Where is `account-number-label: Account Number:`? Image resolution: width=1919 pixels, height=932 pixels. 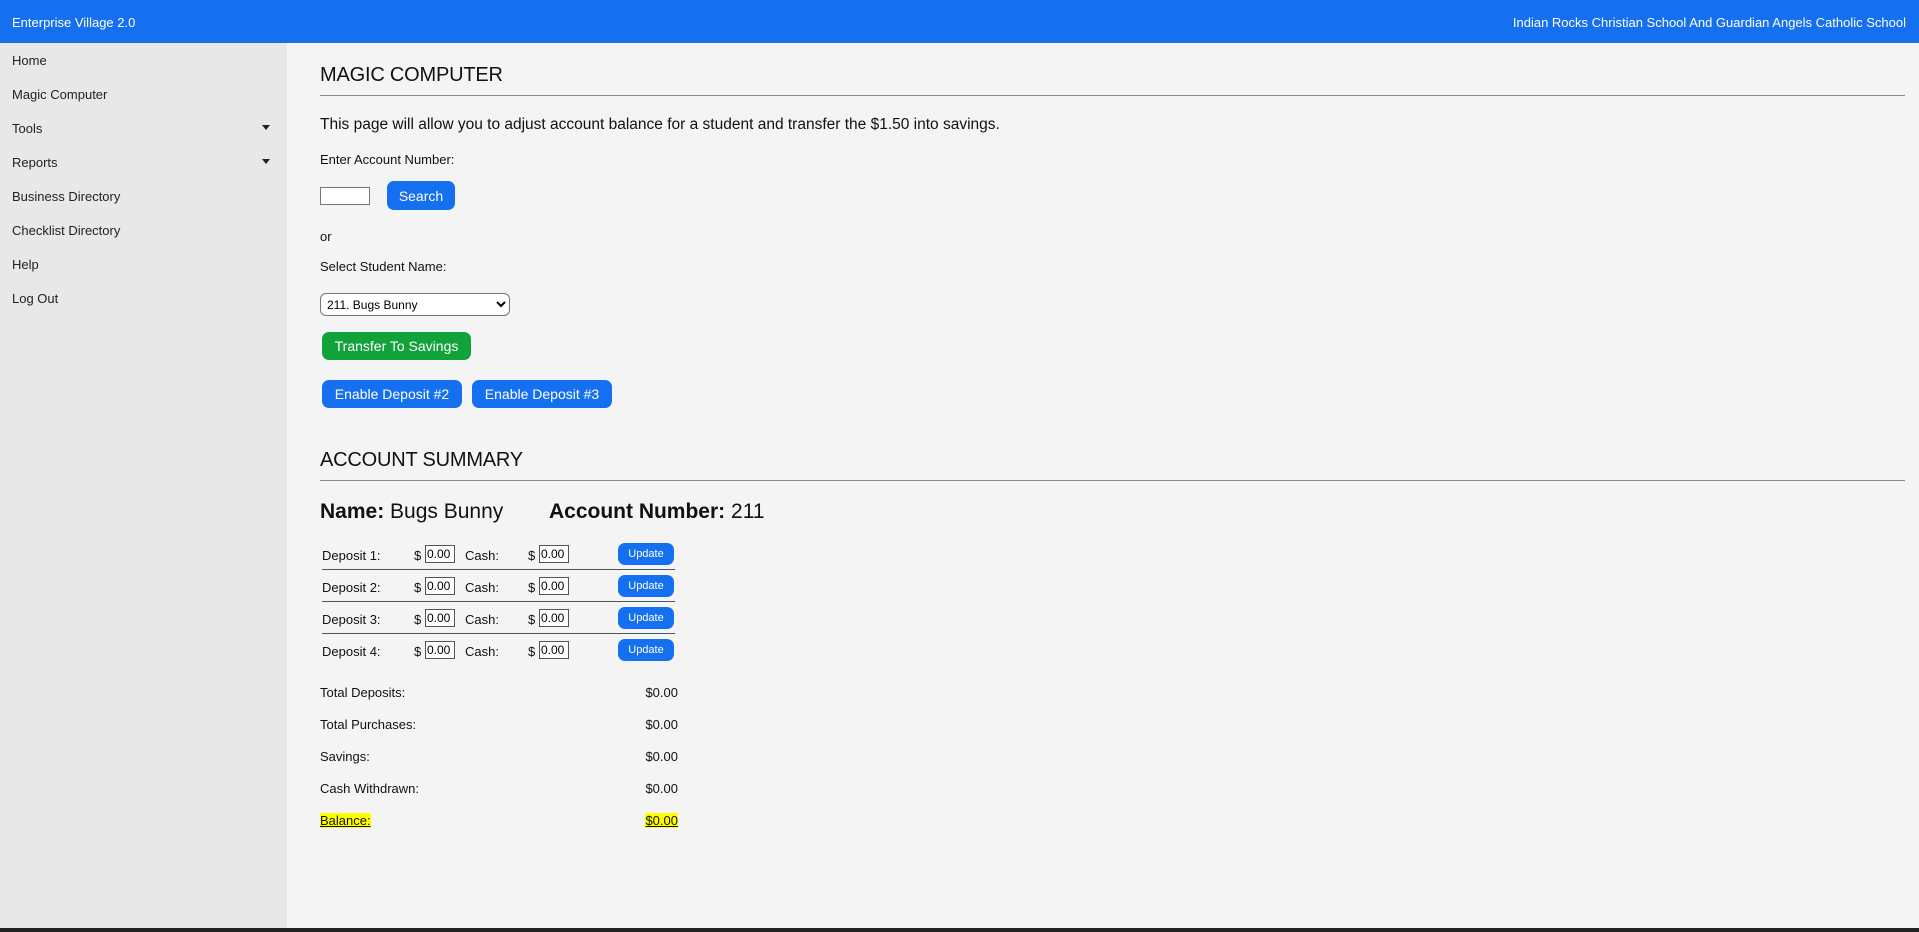 account-number-label: Account Number: is located at coordinates (637, 511).